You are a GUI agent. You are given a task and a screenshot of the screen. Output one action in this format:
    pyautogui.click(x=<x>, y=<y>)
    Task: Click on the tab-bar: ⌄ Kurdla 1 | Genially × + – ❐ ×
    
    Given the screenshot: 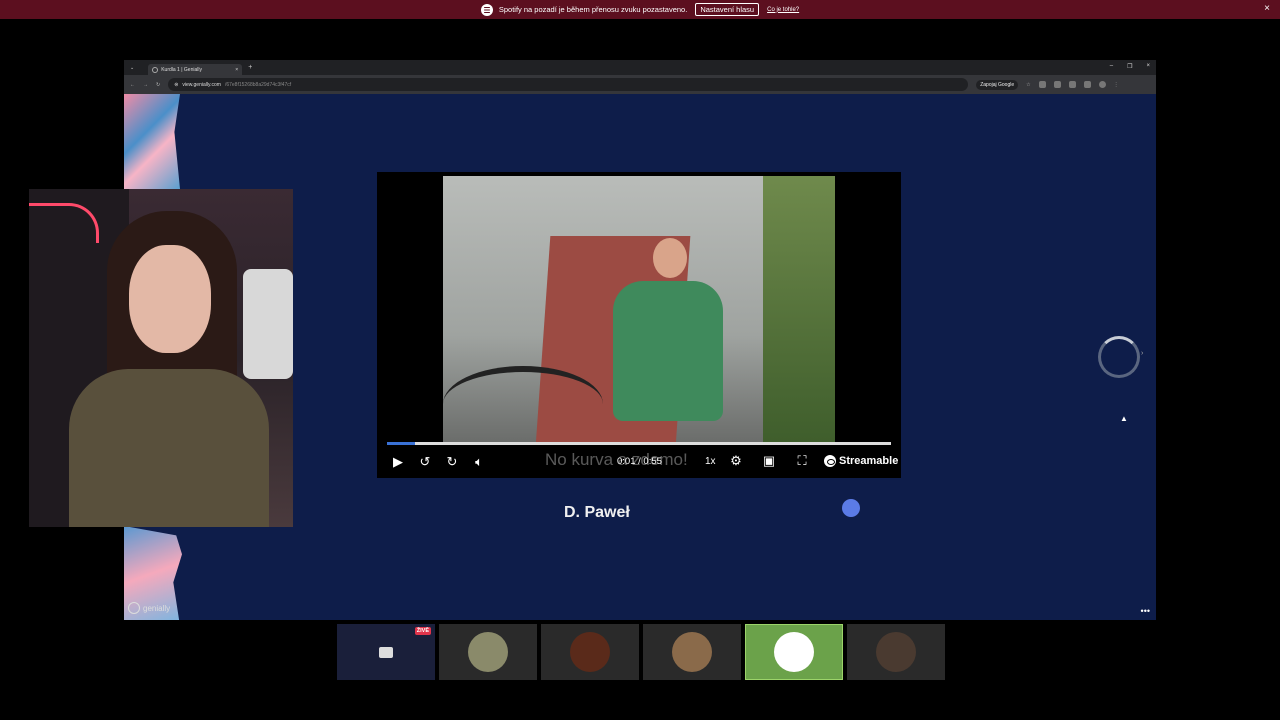 What is the action you would take?
    pyautogui.click(x=640, y=67)
    